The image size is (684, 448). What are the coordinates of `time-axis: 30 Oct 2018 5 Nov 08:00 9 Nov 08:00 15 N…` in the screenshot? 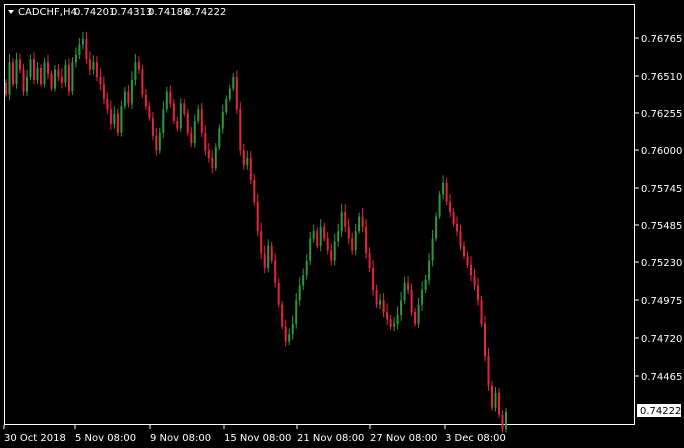 It's located at (254, 434).